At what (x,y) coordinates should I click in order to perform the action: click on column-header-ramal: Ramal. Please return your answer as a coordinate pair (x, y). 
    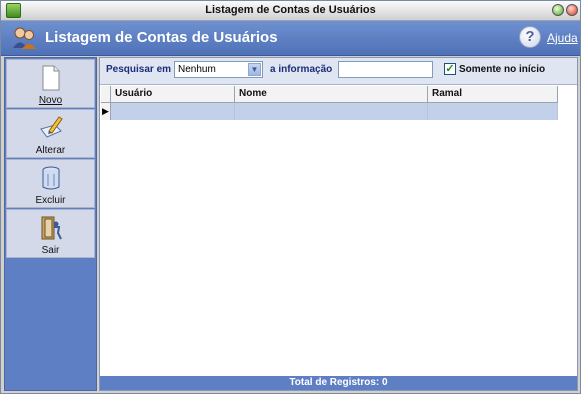
    Looking at the image, I should click on (493, 94).